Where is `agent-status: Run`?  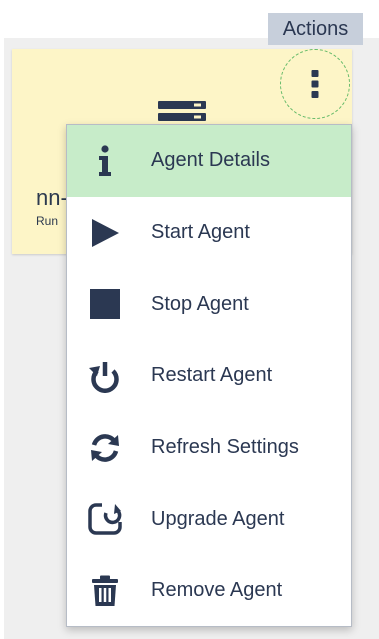
agent-status: Run is located at coordinates (47, 221).